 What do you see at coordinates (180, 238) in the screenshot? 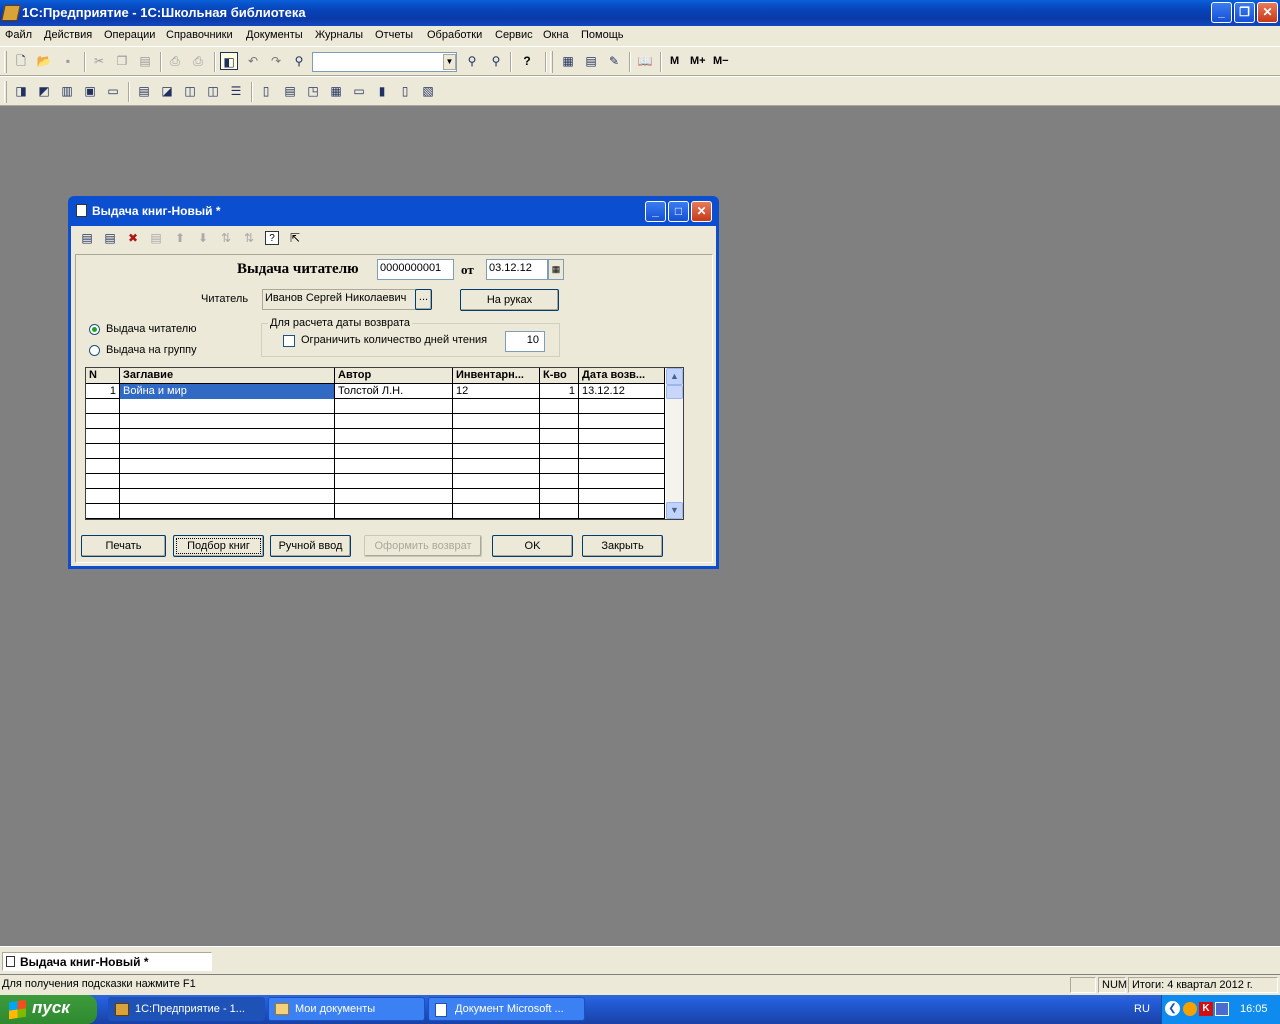
I see `move-up-icon: ⬆` at bounding box center [180, 238].